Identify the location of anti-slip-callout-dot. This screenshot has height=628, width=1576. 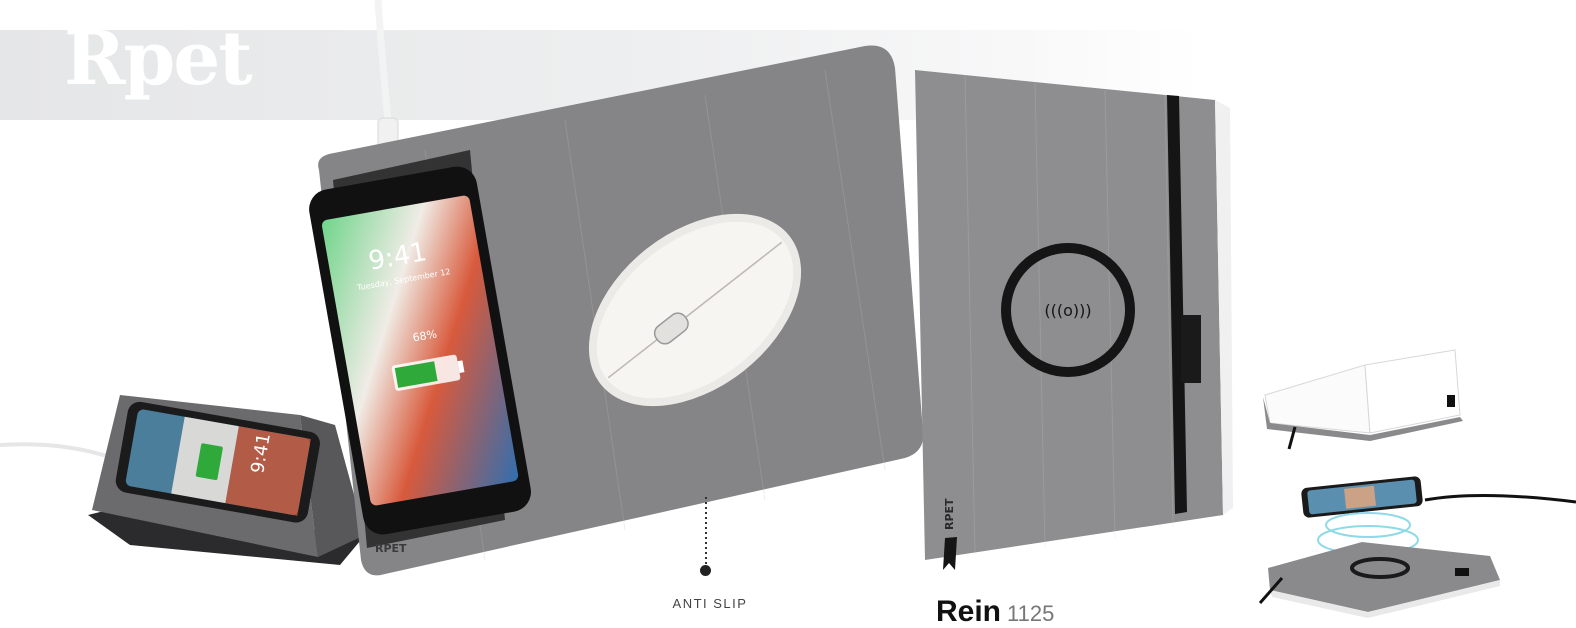
(705, 570).